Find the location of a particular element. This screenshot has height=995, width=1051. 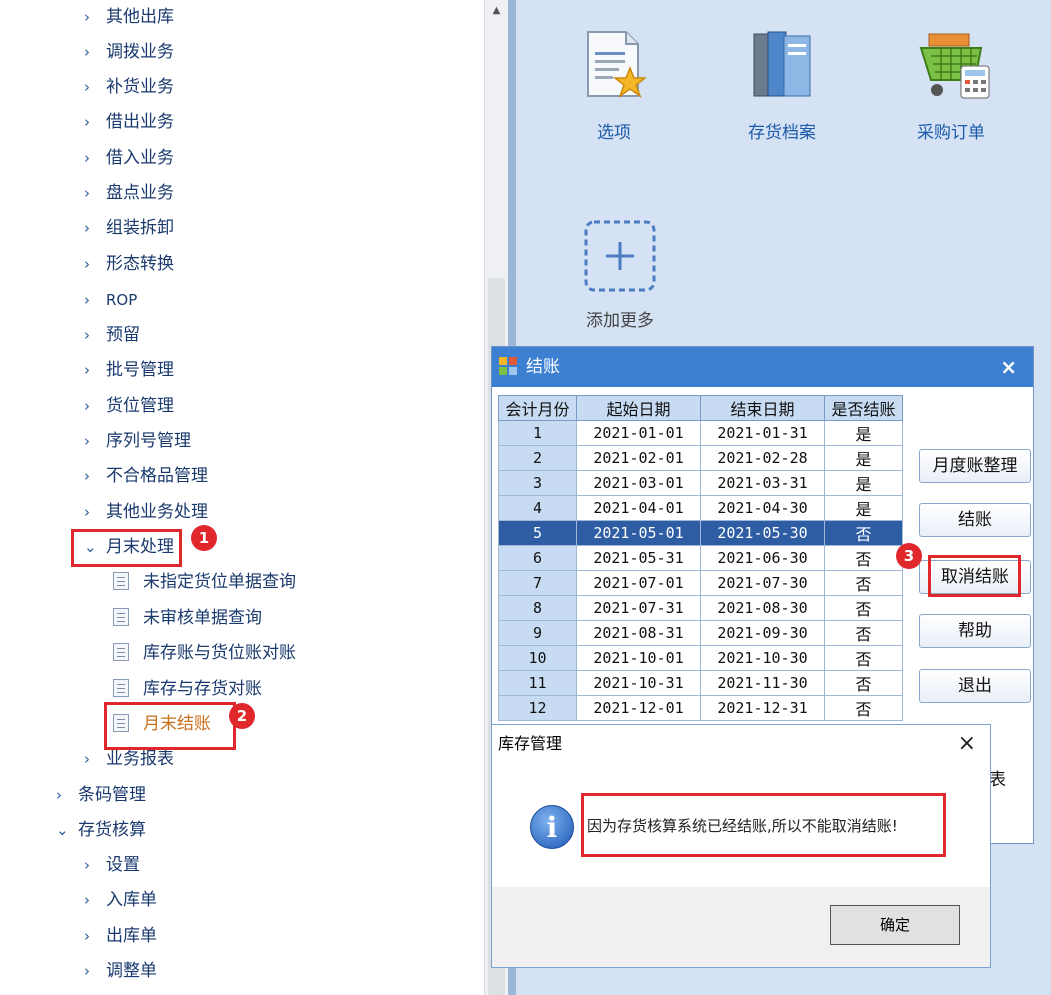

grid-row: 4 2021-04-01 2021-04-30 是 is located at coordinates (700, 508).